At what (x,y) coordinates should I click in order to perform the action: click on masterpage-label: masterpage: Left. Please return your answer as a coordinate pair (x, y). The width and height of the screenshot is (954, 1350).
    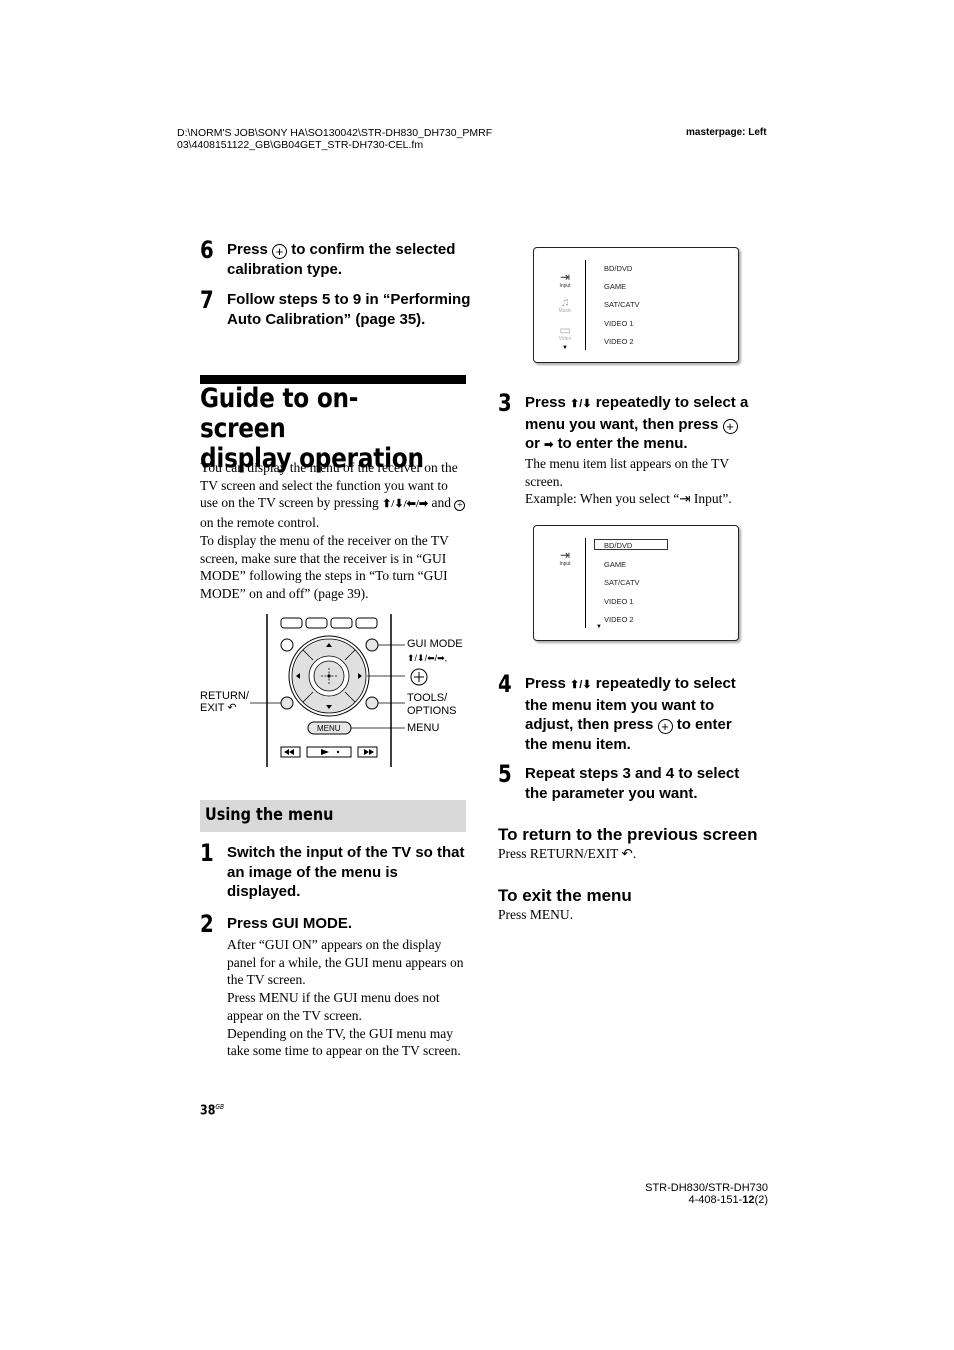
    Looking at the image, I should click on (726, 132).